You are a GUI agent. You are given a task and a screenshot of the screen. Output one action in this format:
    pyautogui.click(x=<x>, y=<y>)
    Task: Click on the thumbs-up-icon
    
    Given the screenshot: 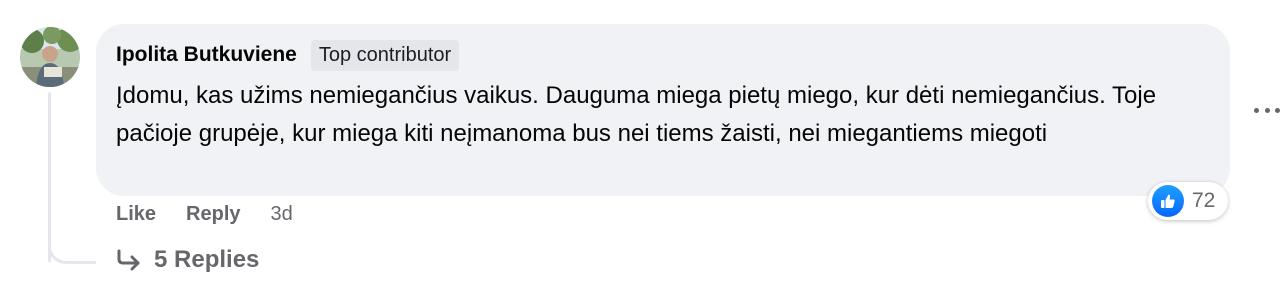 What is the action you would take?
    pyautogui.click(x=1168, y=201)
    